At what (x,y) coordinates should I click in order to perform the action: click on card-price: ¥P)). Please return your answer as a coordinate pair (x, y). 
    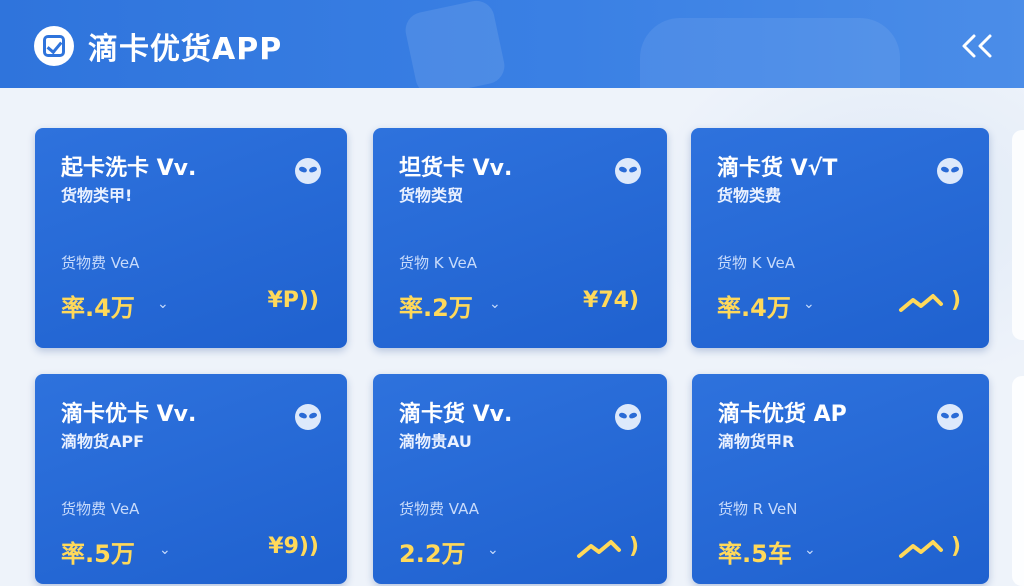
    Looking at the image, I should click on (293, 300).